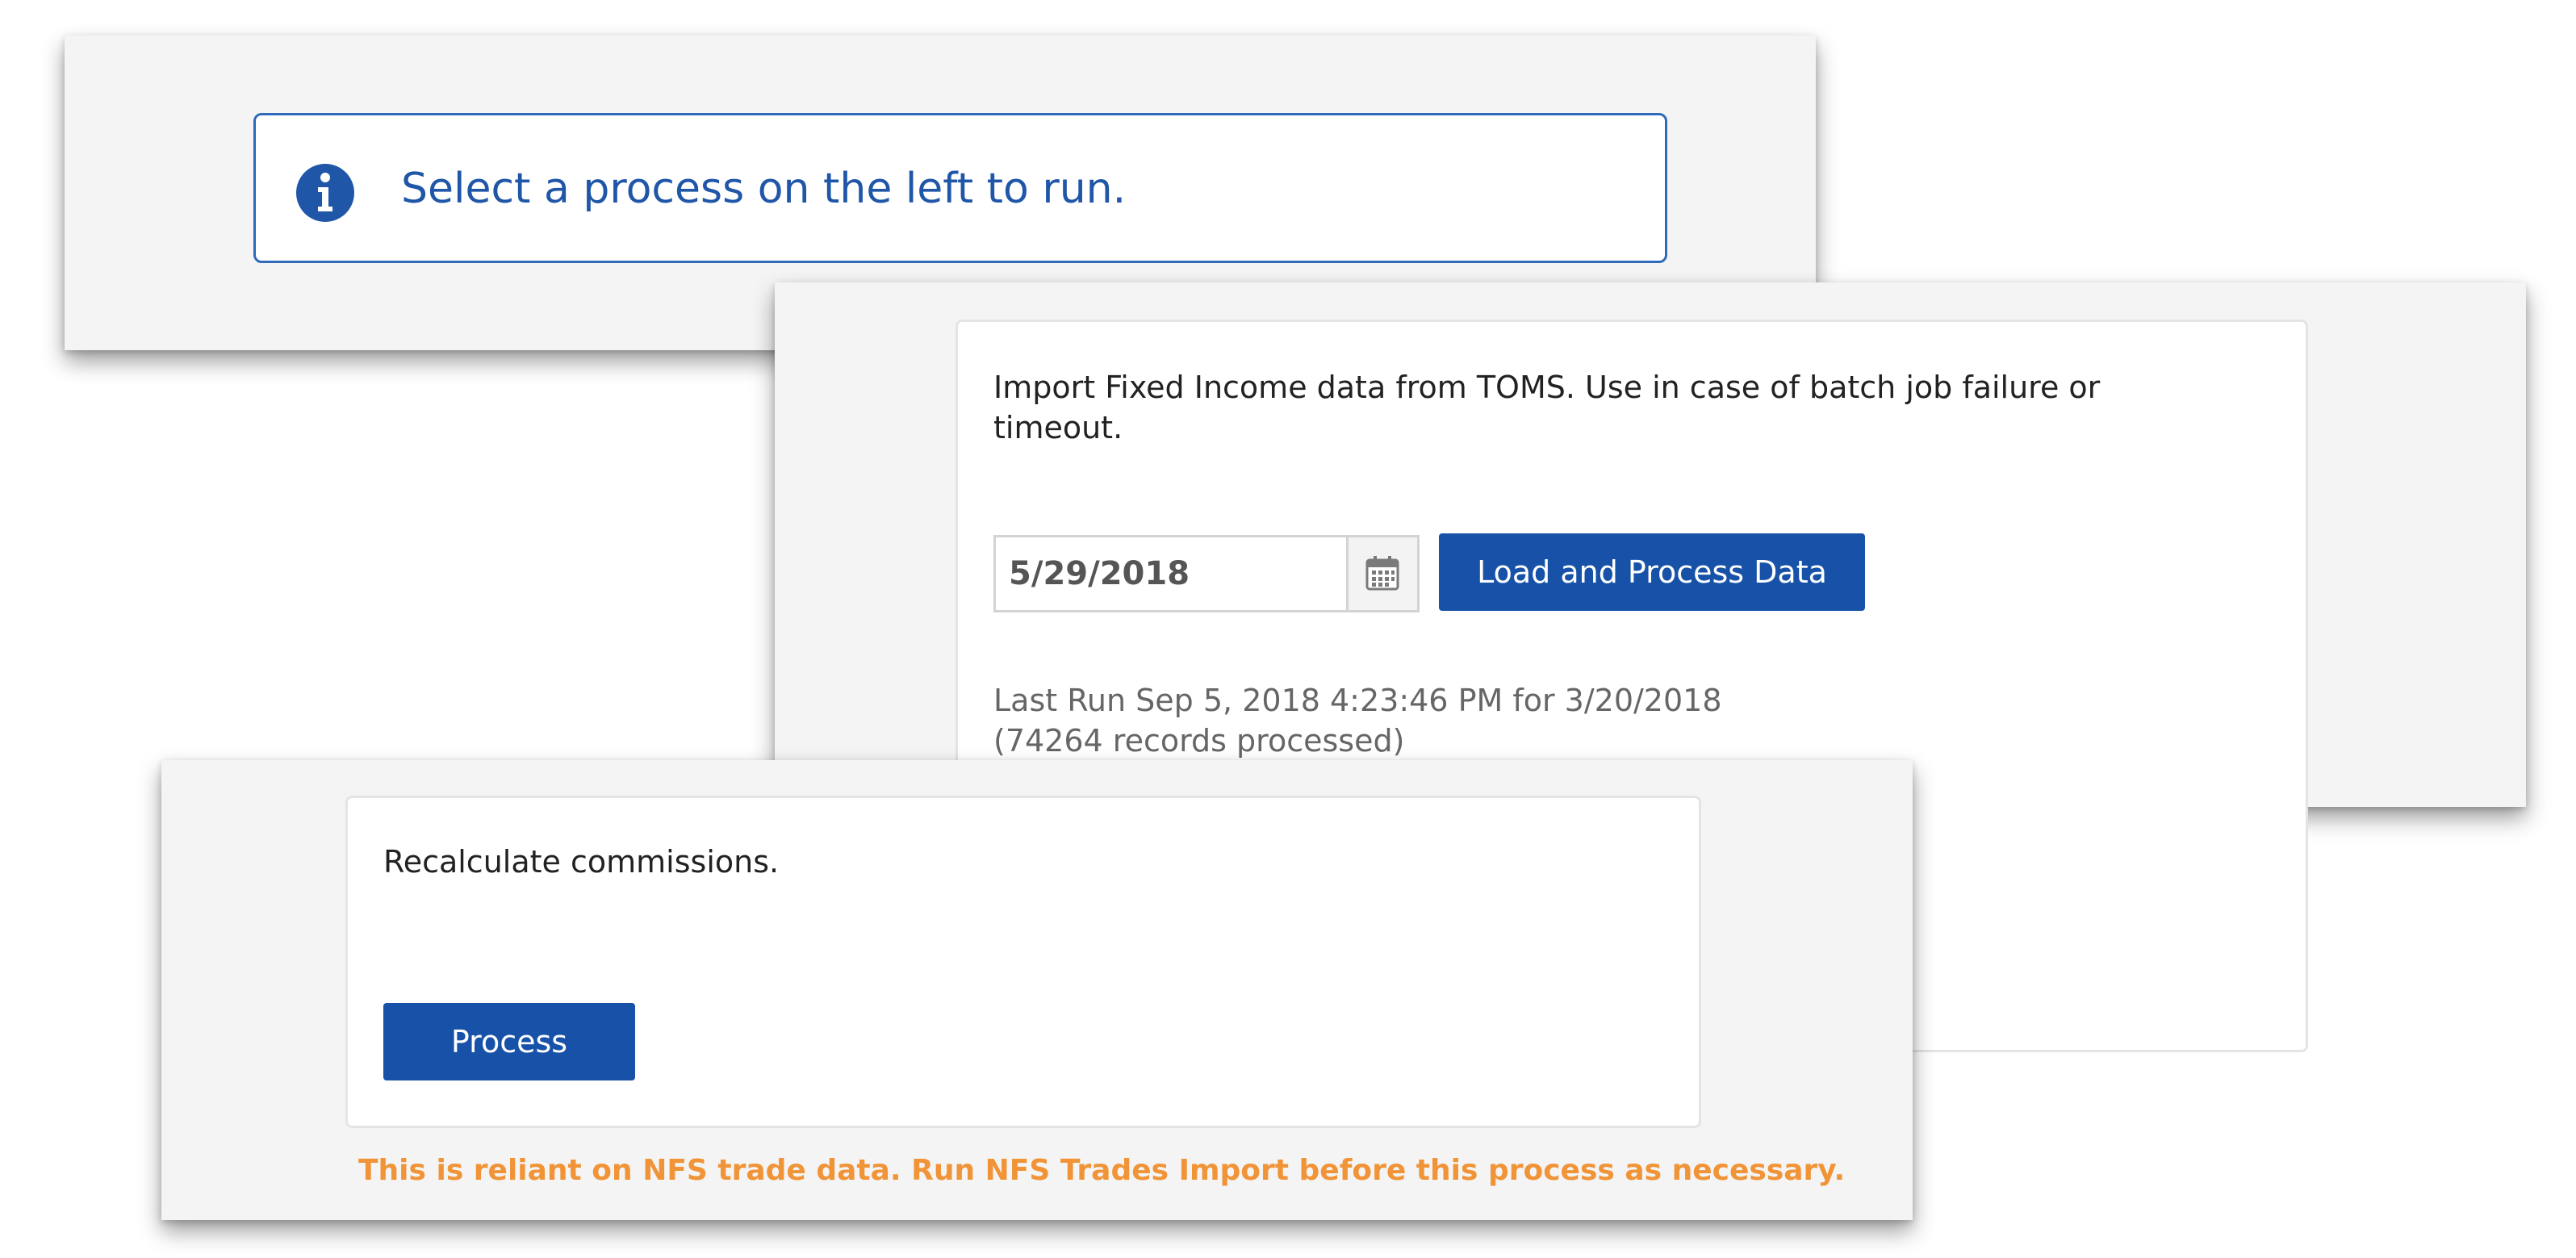 The height and width of the screenshot is (1258, 2576). What do you see at coordinates (509, 1041) in the screenshot?
I see `process-button: Process` at bounding box center [509, 1041].